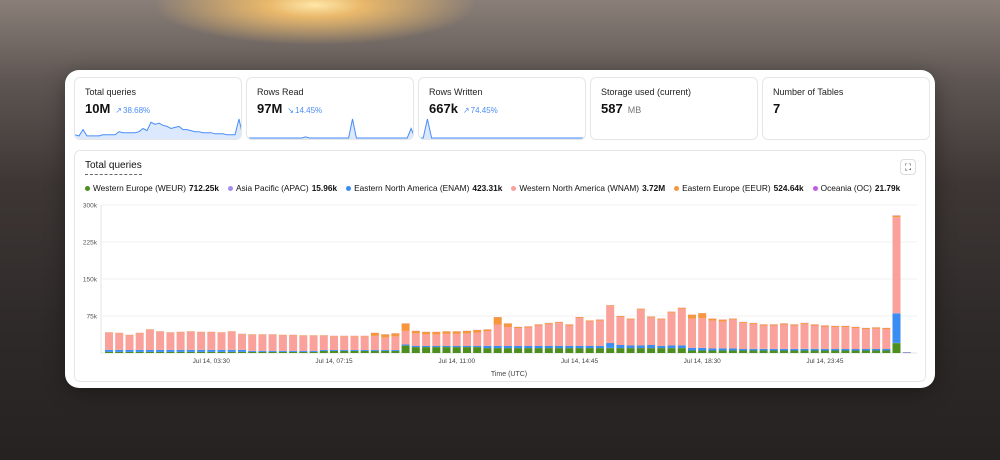 This screenshot has height=460, width=1000. I want to click on chart-title: Total queries, so click(113, 167).